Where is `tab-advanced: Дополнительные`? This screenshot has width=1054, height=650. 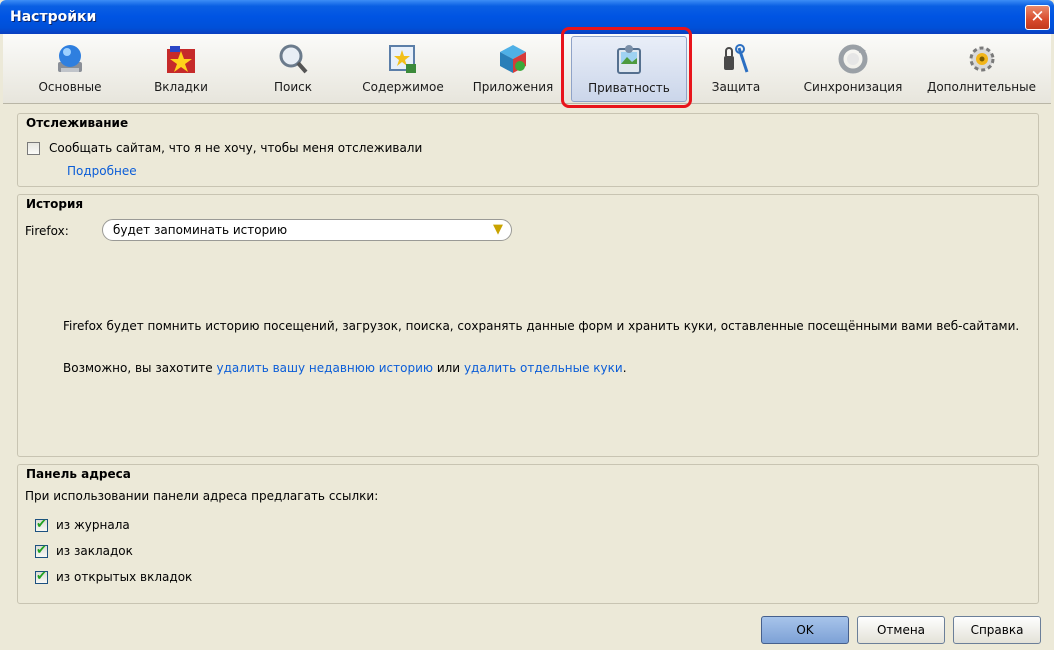 tab-advanced: Дополнительные is located at coordinates (981, 69).